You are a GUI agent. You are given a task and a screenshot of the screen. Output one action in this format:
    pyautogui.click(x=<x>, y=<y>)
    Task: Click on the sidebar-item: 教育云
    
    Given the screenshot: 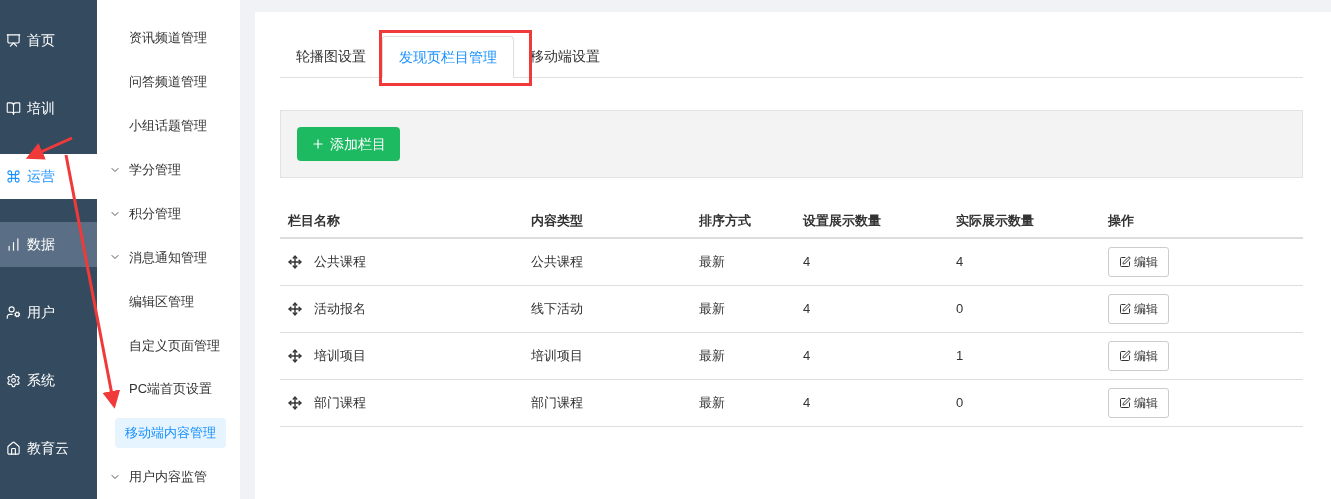 What is the action you would take?
    pyautogui.click(x=48, y=448)
    